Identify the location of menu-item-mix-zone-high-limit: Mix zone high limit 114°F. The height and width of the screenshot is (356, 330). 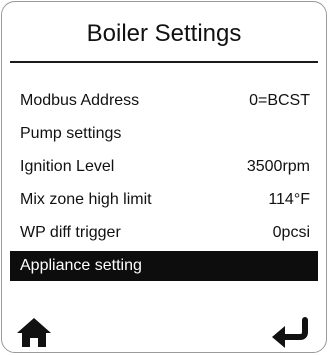
(164, 200).